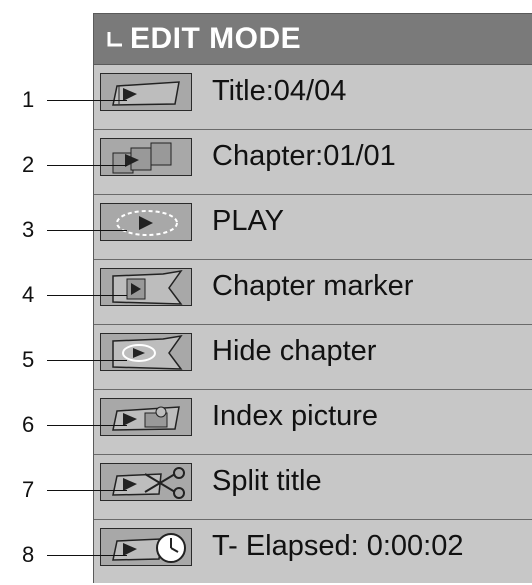 This screenshot has width=532, height=585. Describe the element at coordinates (28, 99) in the screenshot. I see `callout-number: 1` at that location.